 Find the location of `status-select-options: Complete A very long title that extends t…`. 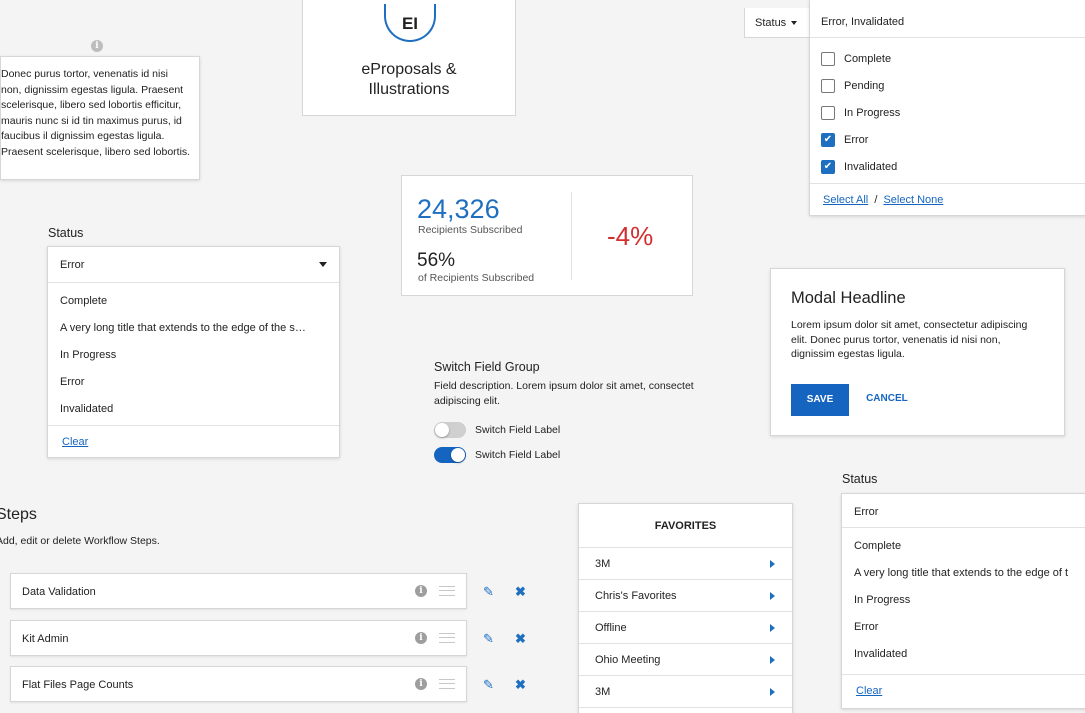

status-select-options: Complete A very long title that extends t… is located at coordinates (963, 601).